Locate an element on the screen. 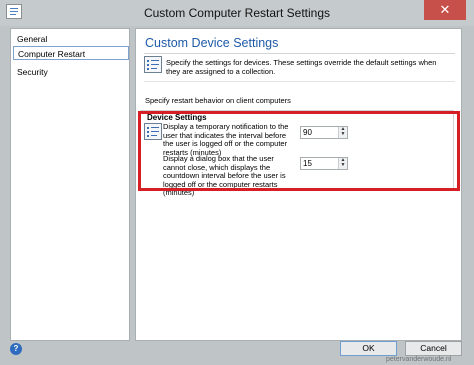 The image size is (474, 365). notification-interval-stepper: 90 ▲ ▼ is located at coordinates (324, 132).